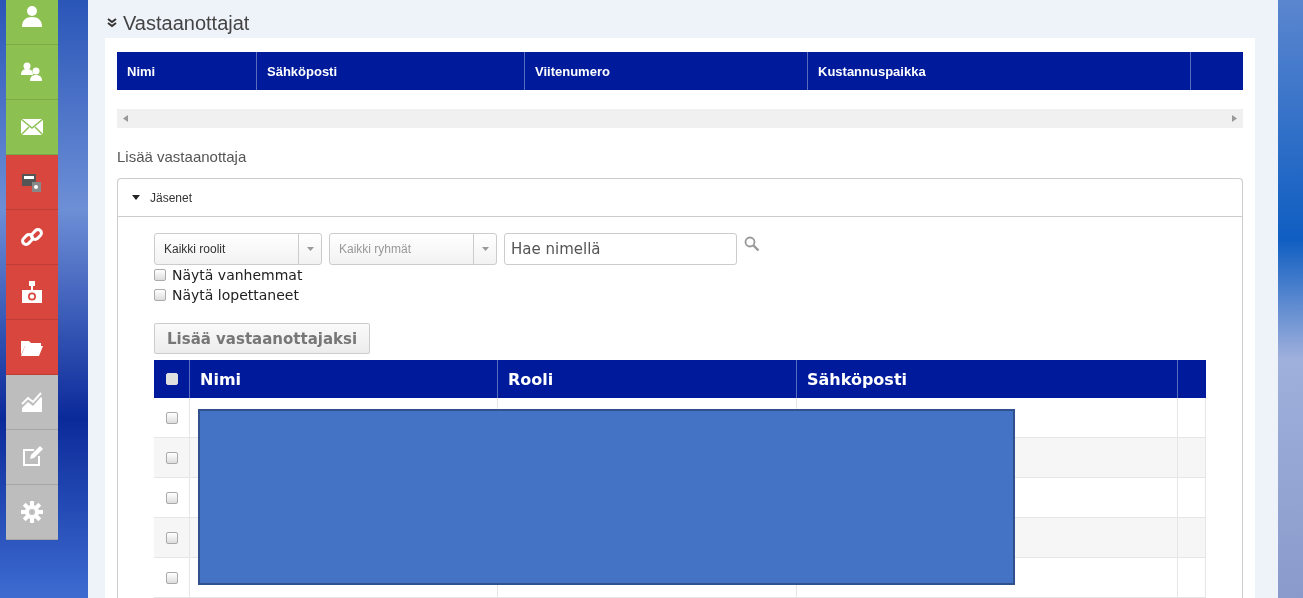 This screenshot has height=598, width=1303. I want to click on scroll-right-icon, so click(1234, 118).